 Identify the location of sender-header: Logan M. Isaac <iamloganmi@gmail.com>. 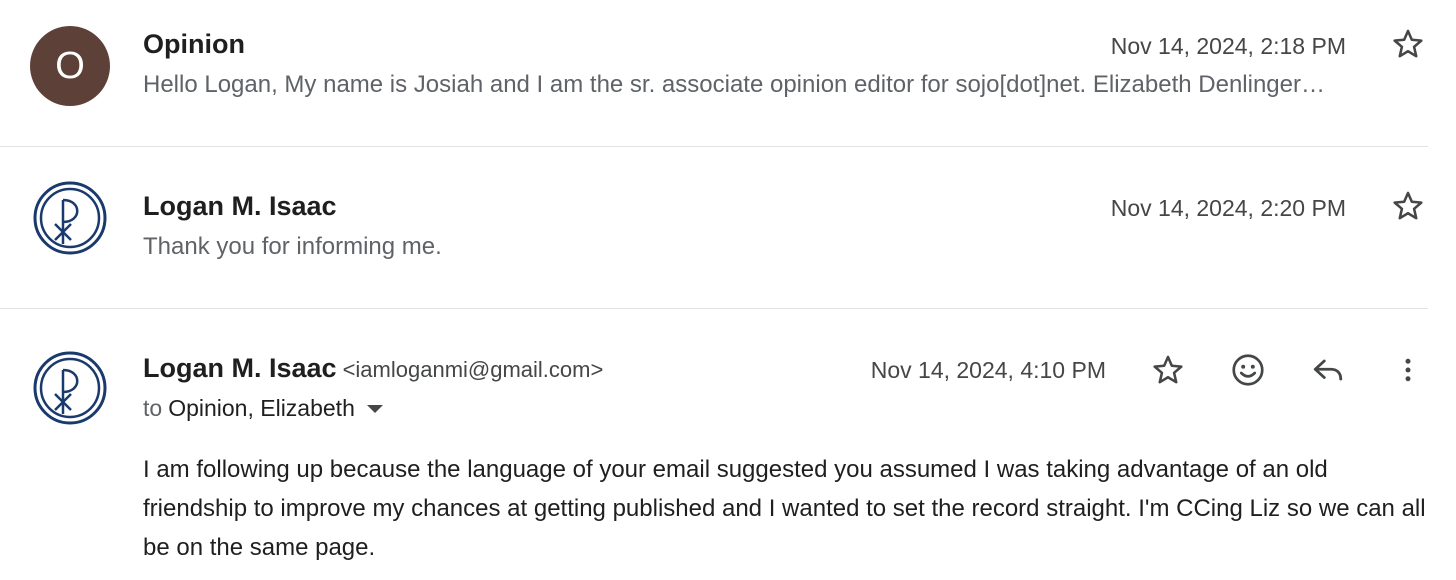
(373, 368).